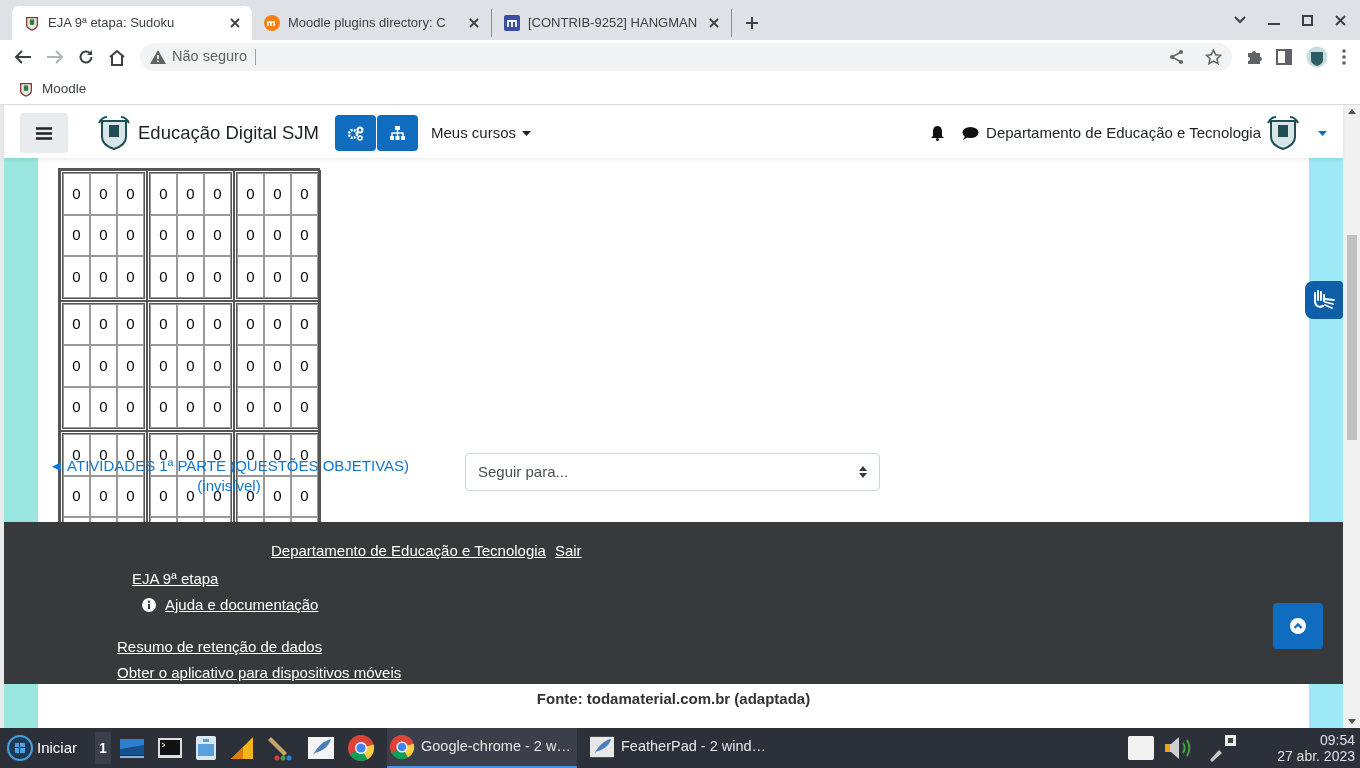 The height and width of the screenshot is (768, 1360). I want to click on scroll-up-icon, so click(1351, 111).